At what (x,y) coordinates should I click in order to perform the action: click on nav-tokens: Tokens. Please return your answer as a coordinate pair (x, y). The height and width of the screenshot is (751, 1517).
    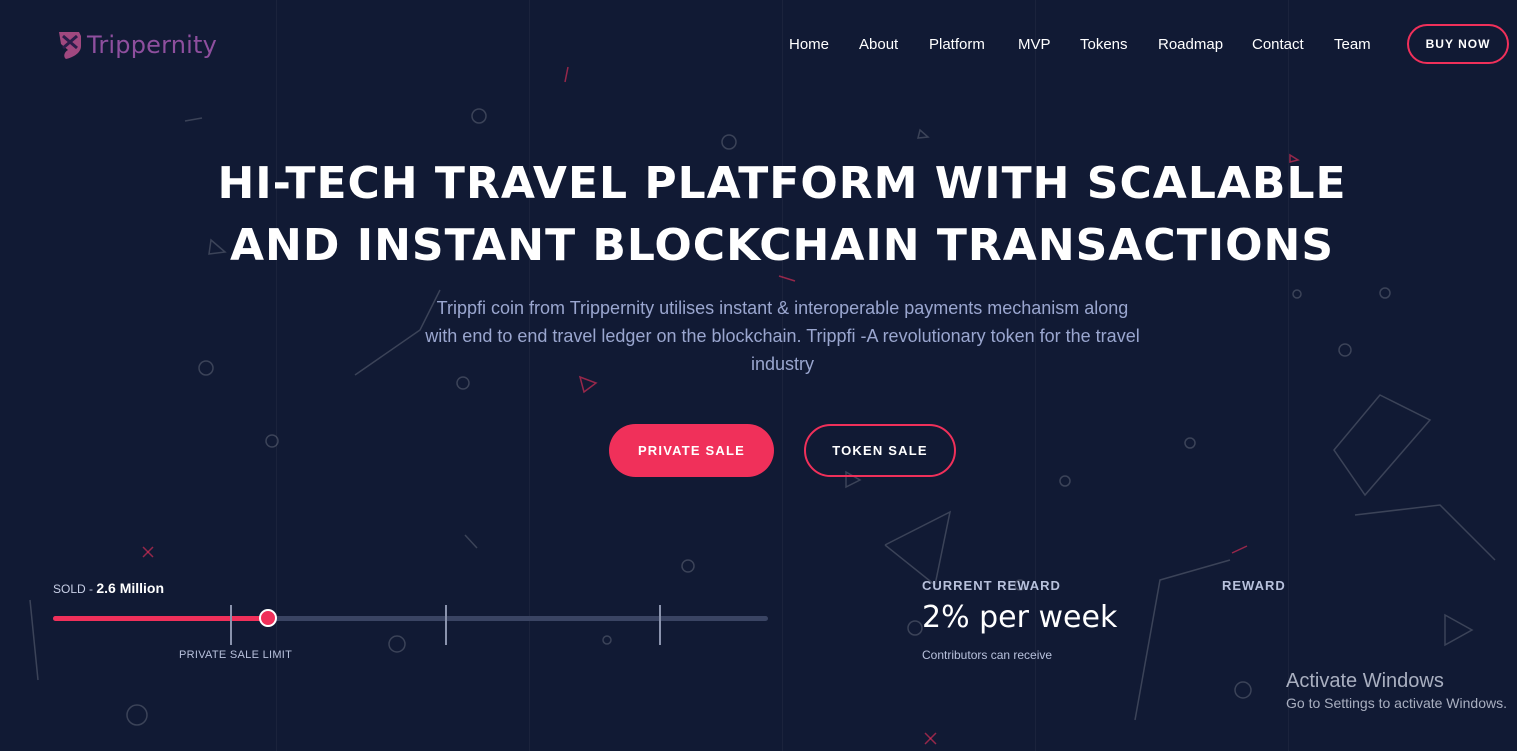
    Looking at the image, I should click on (1104, 44).